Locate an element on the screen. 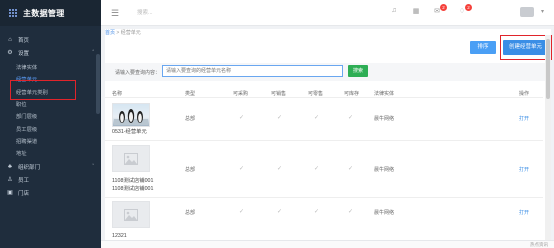 Image resolution: width=554 pixels, height=248 pixels. sidebar-scrollbar is located at coordinates (98, 84).